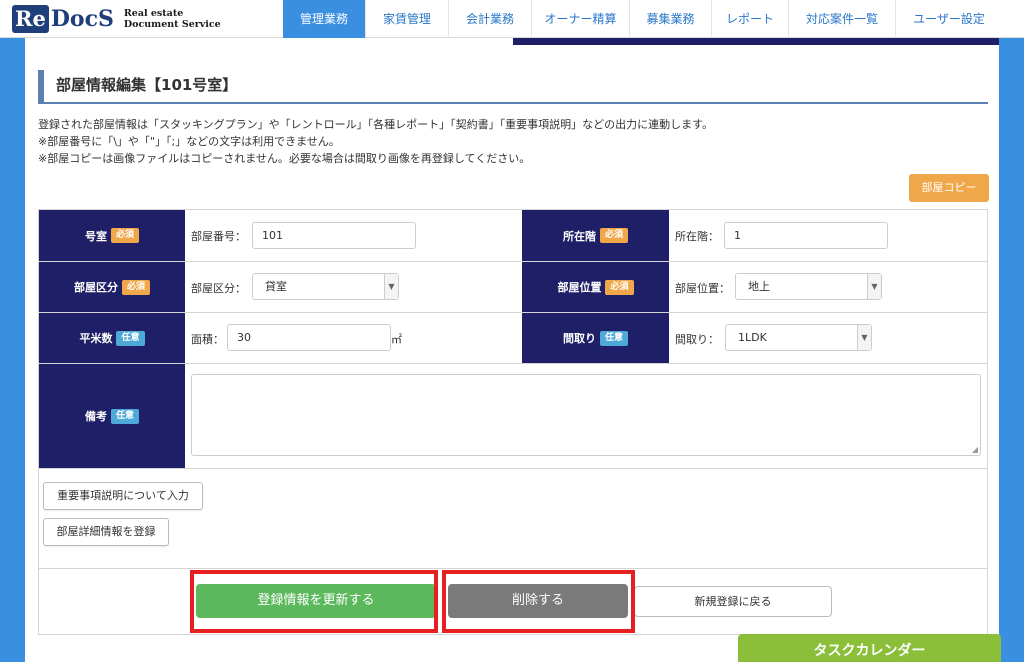 The image size is (1024, 662). What do you see at coordinates (697, 236) in the screenshot?
I see `floor-inline-label: 所在階：` at bounding box center [697, 236].